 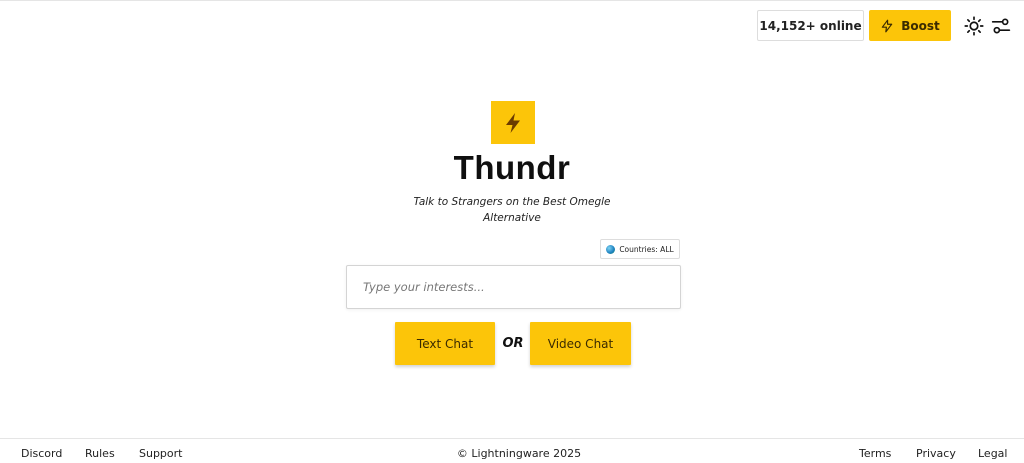 What do you see at coordinates (920, 25) in the screenshot?
I see `boost-label: Boost` at bounding box center [920, 25].